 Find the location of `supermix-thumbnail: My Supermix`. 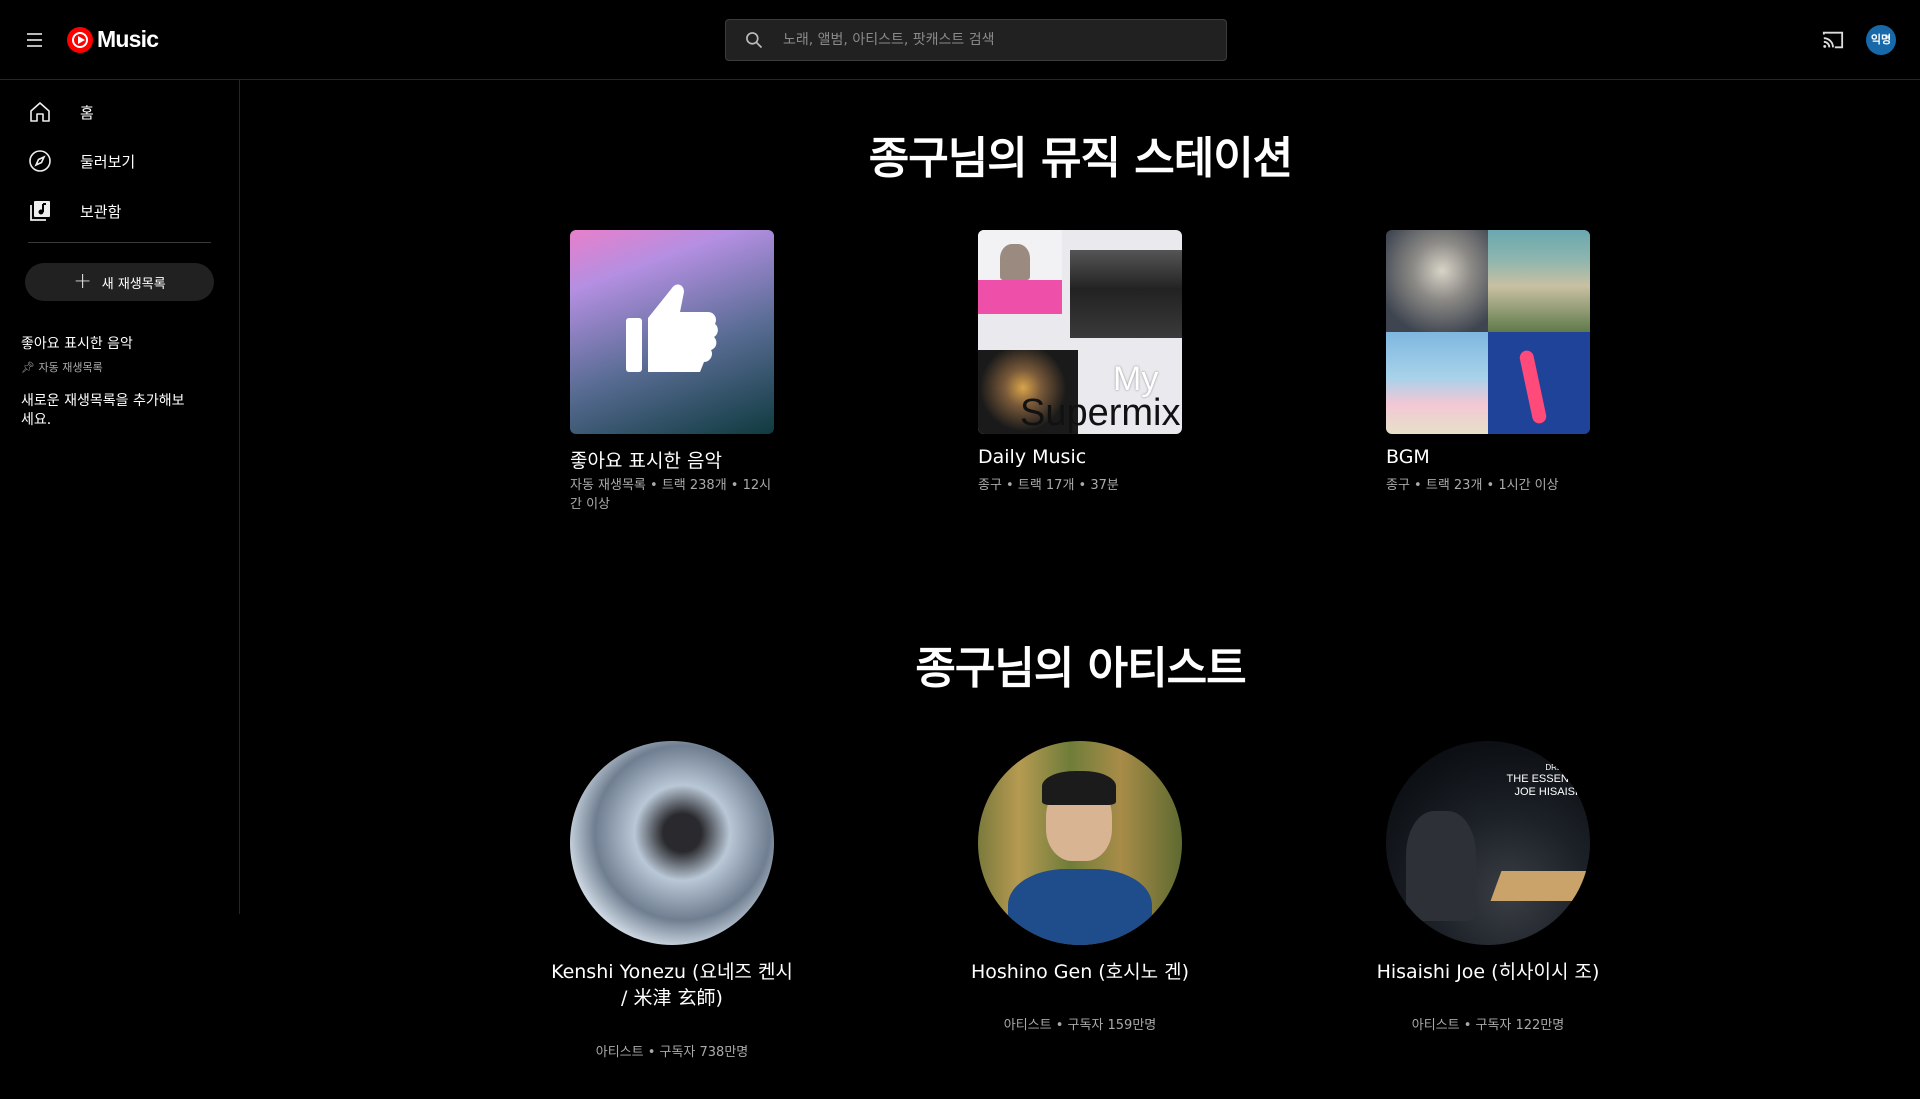

supermix-thumbnail: My Supermix is located at coordinates (1080, 332).